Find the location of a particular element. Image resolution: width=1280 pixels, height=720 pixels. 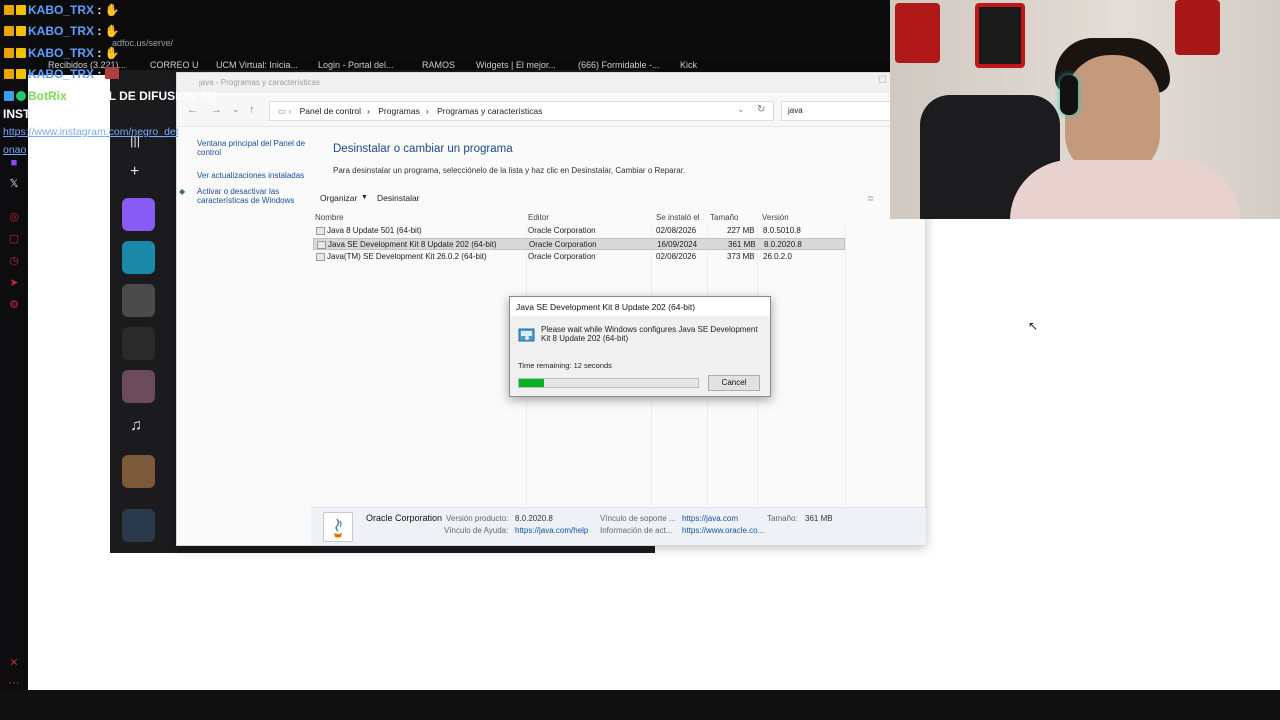

details-help-link: https://java.com/help is located at coordinates (551, 530).